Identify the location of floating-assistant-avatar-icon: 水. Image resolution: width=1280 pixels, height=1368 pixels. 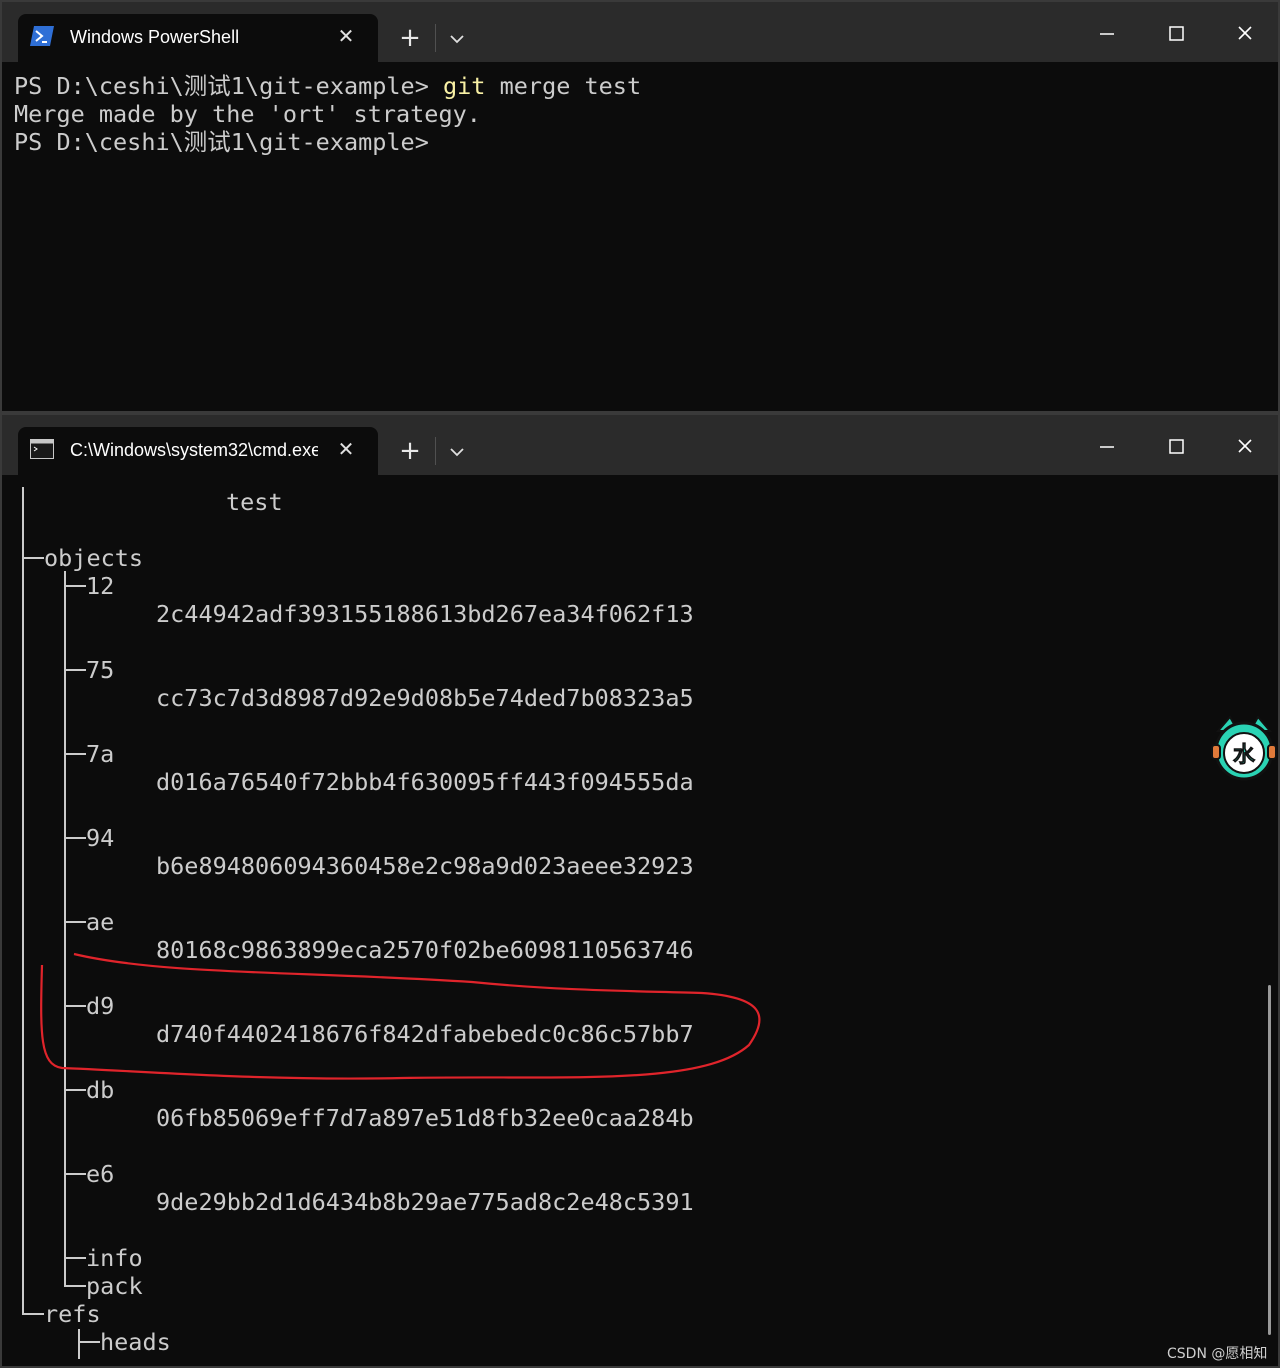
(1243, 749).